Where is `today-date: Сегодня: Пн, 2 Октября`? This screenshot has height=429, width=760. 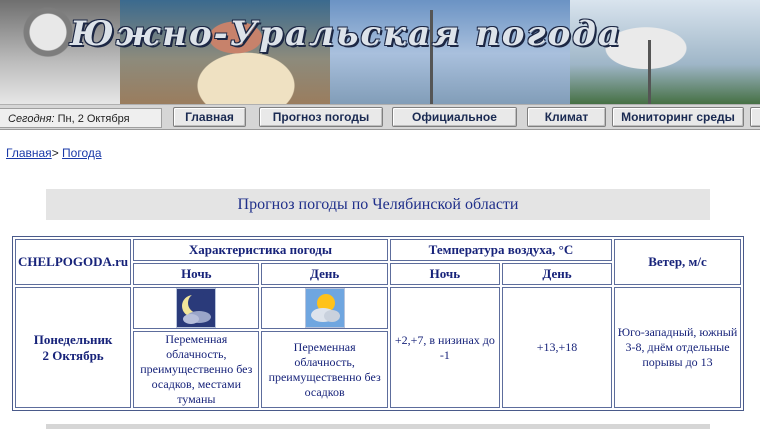
today-date: Сегодня: Пн, 2 Октября is located at coordinates (81, 118).